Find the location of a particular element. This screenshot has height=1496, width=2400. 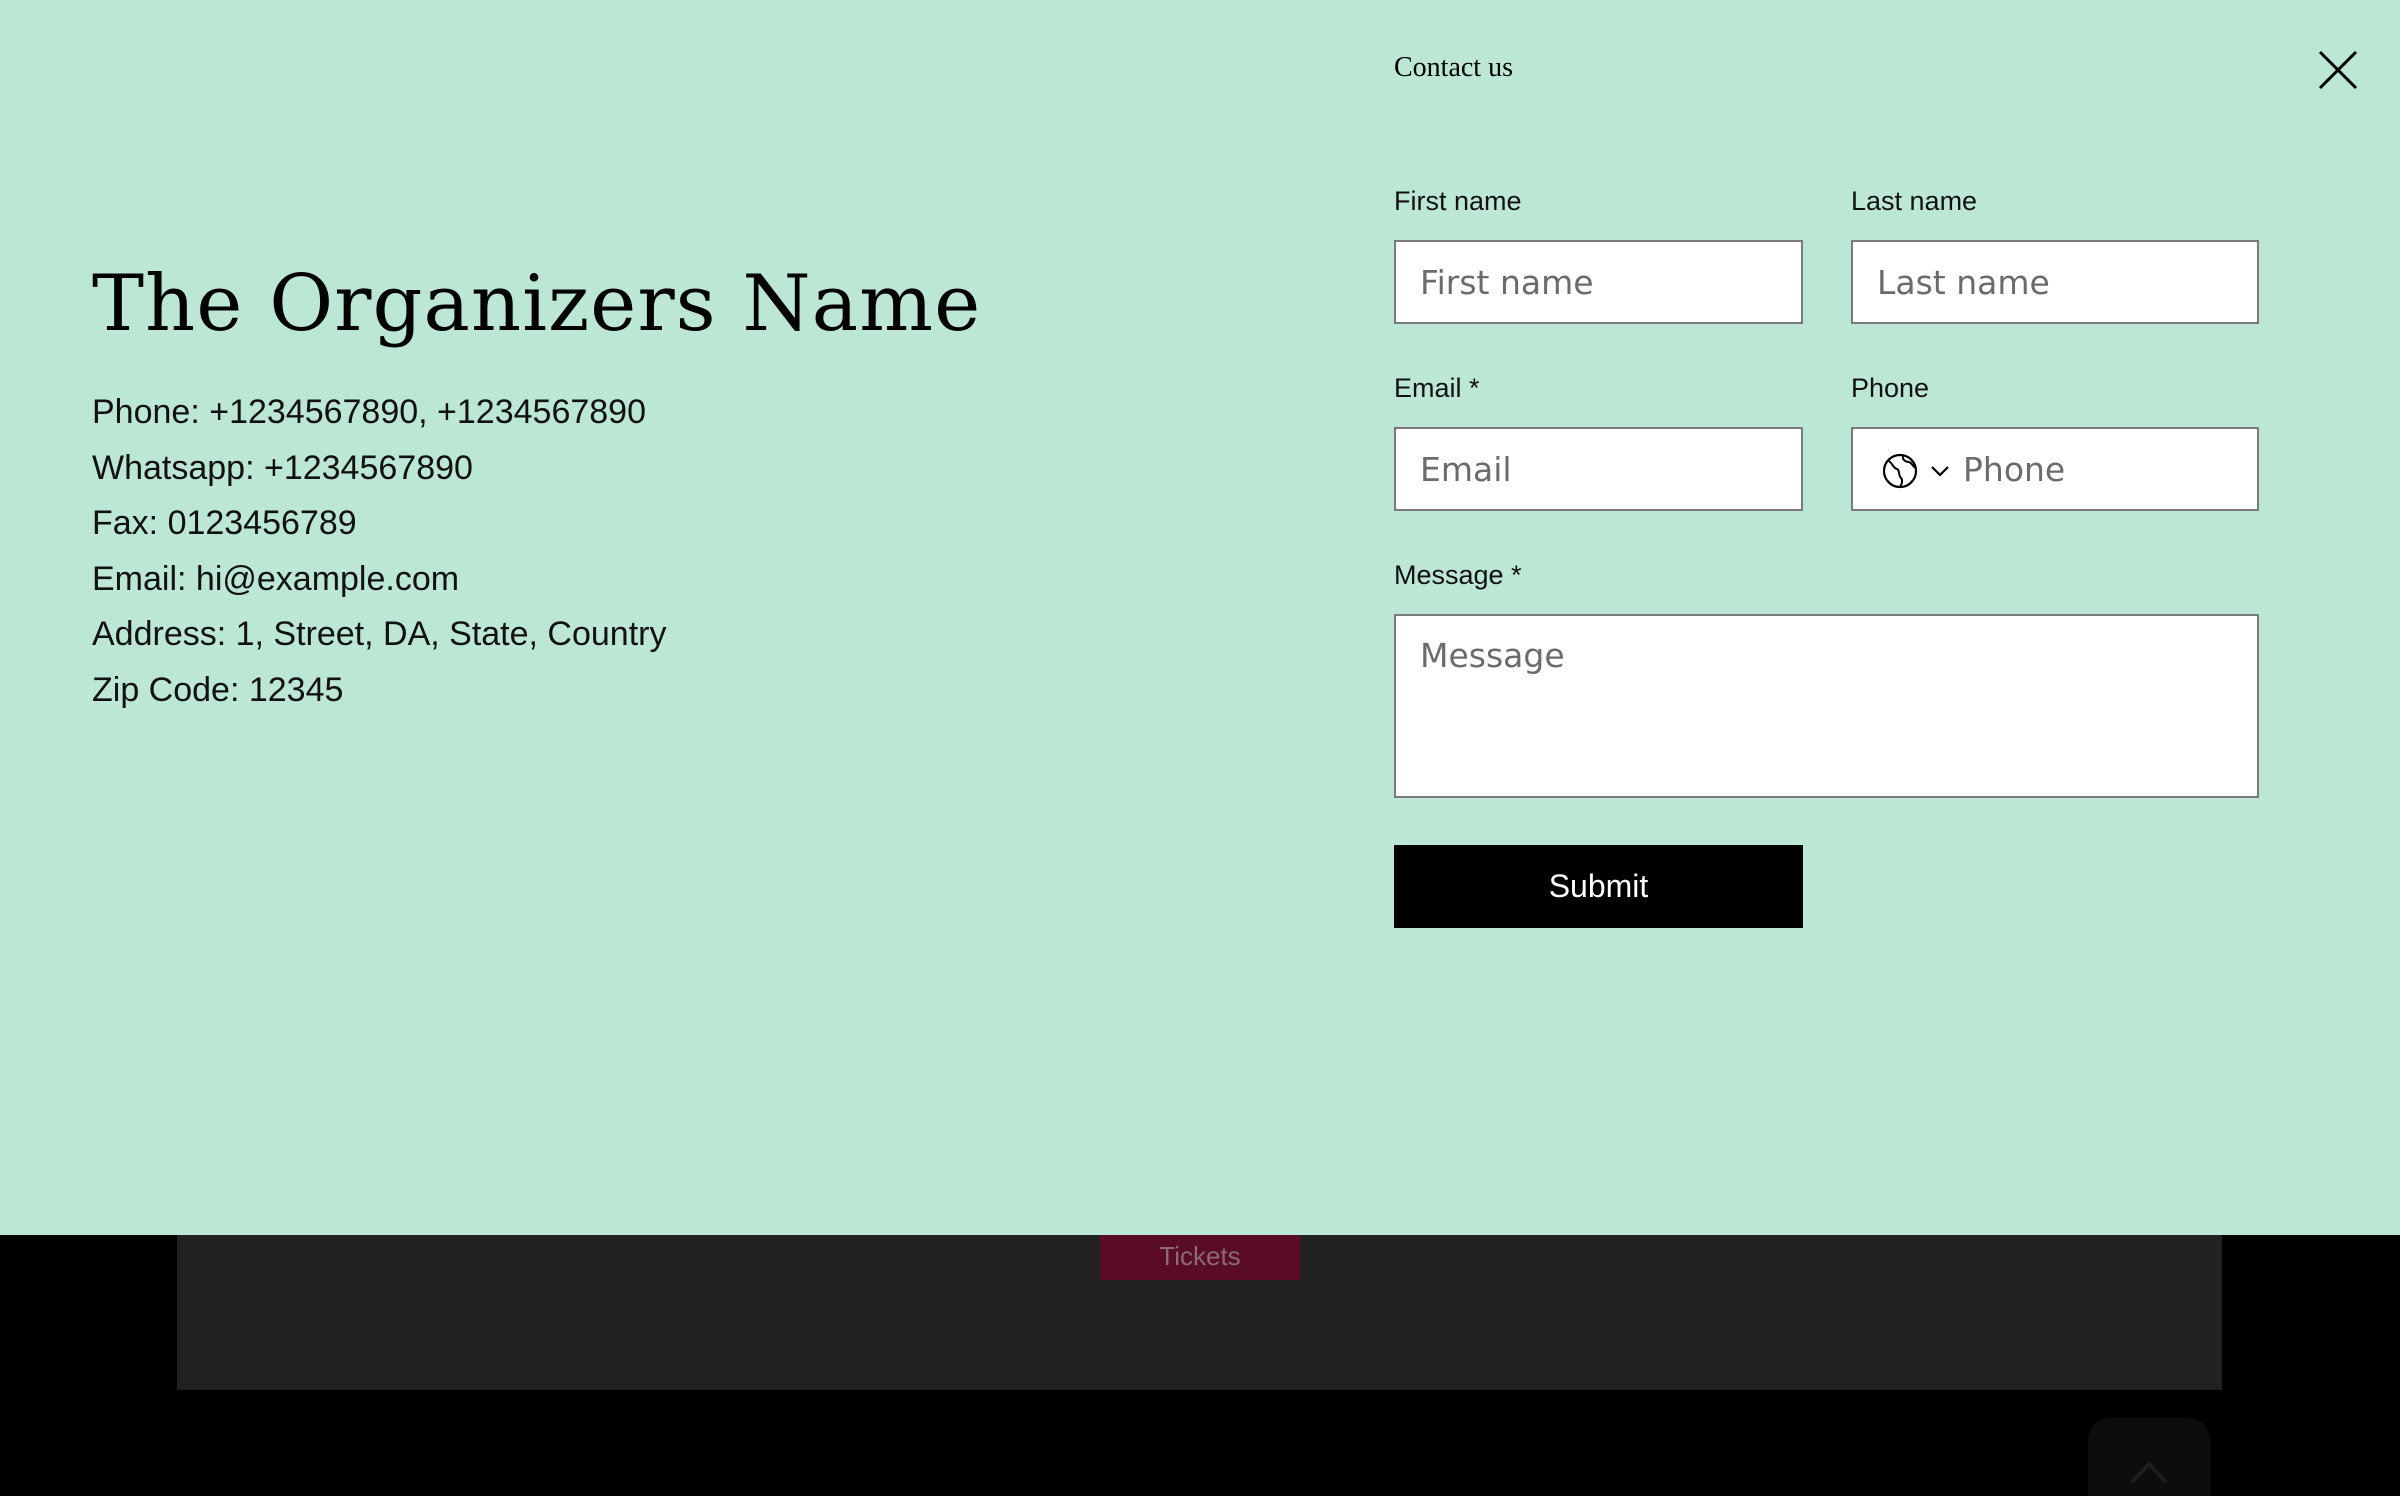

globe-icon is located at coordinates (1900, 471).